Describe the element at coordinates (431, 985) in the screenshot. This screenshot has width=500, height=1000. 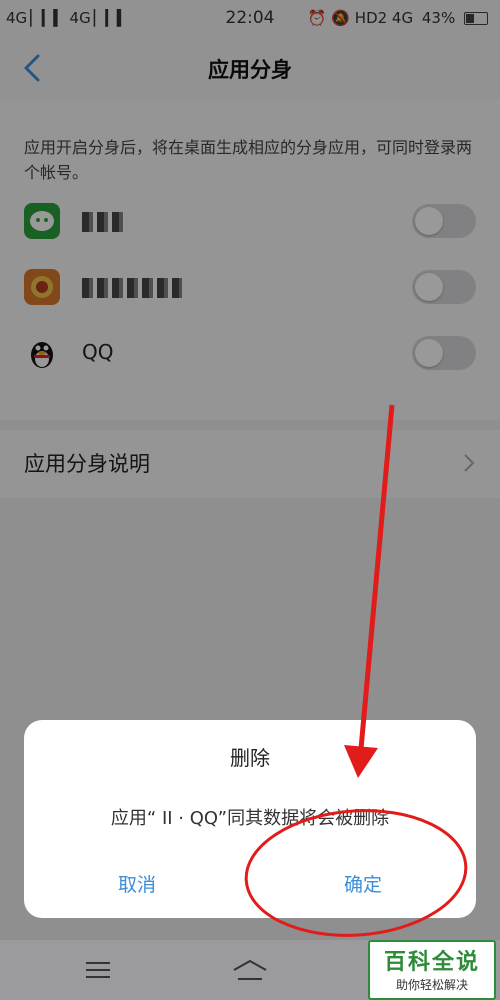
I see `watermark-subtitle: 助你轻松解决` at that location.